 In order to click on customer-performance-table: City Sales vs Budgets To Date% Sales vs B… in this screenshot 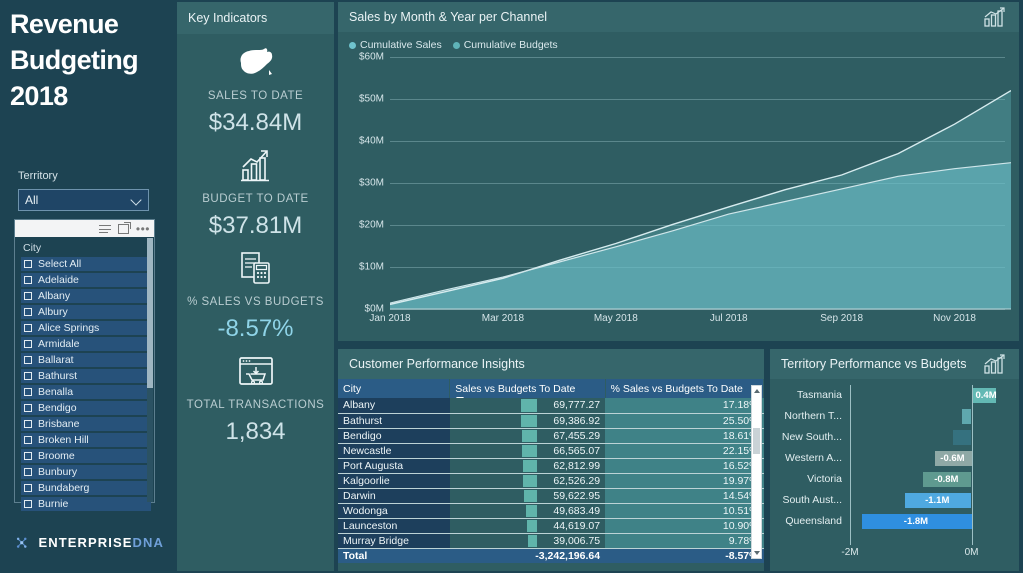, I will do `click(551, 471)`.